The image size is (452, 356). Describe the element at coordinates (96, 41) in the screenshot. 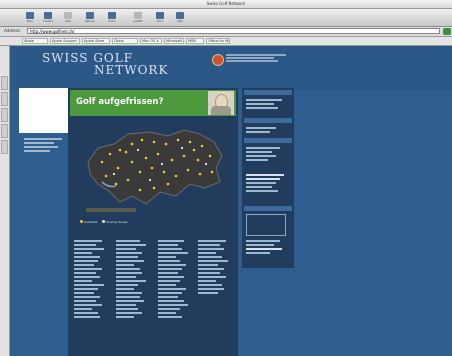

I see `favorite-link: Apple Store` at that location.